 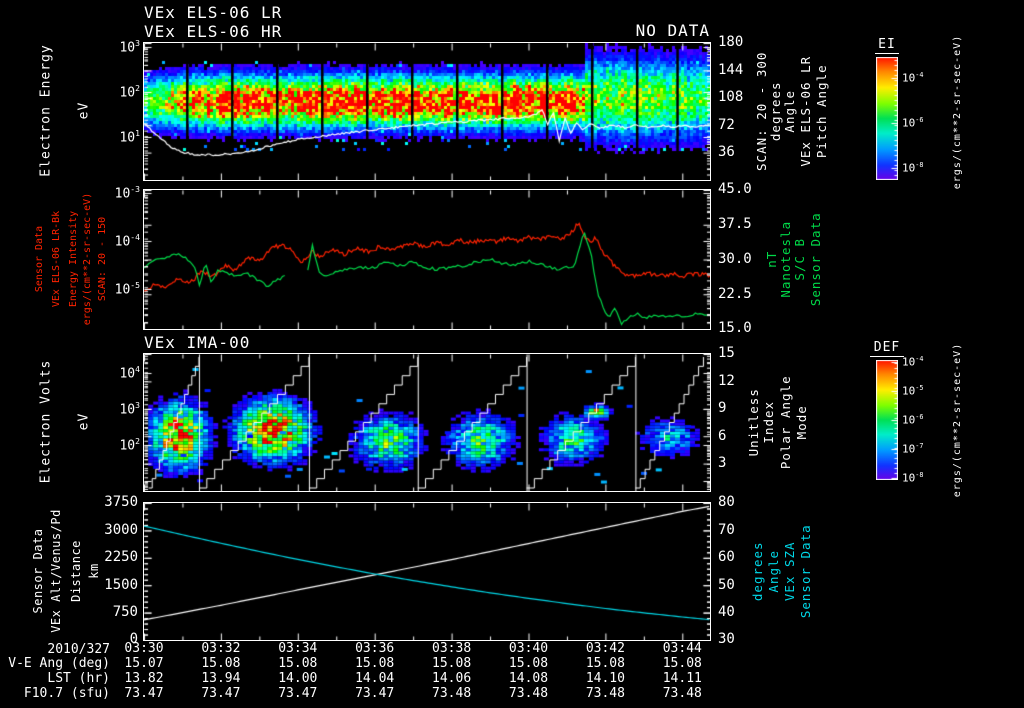 I want to click on time-tick-label: 03:42, so click(x=605, y=648).